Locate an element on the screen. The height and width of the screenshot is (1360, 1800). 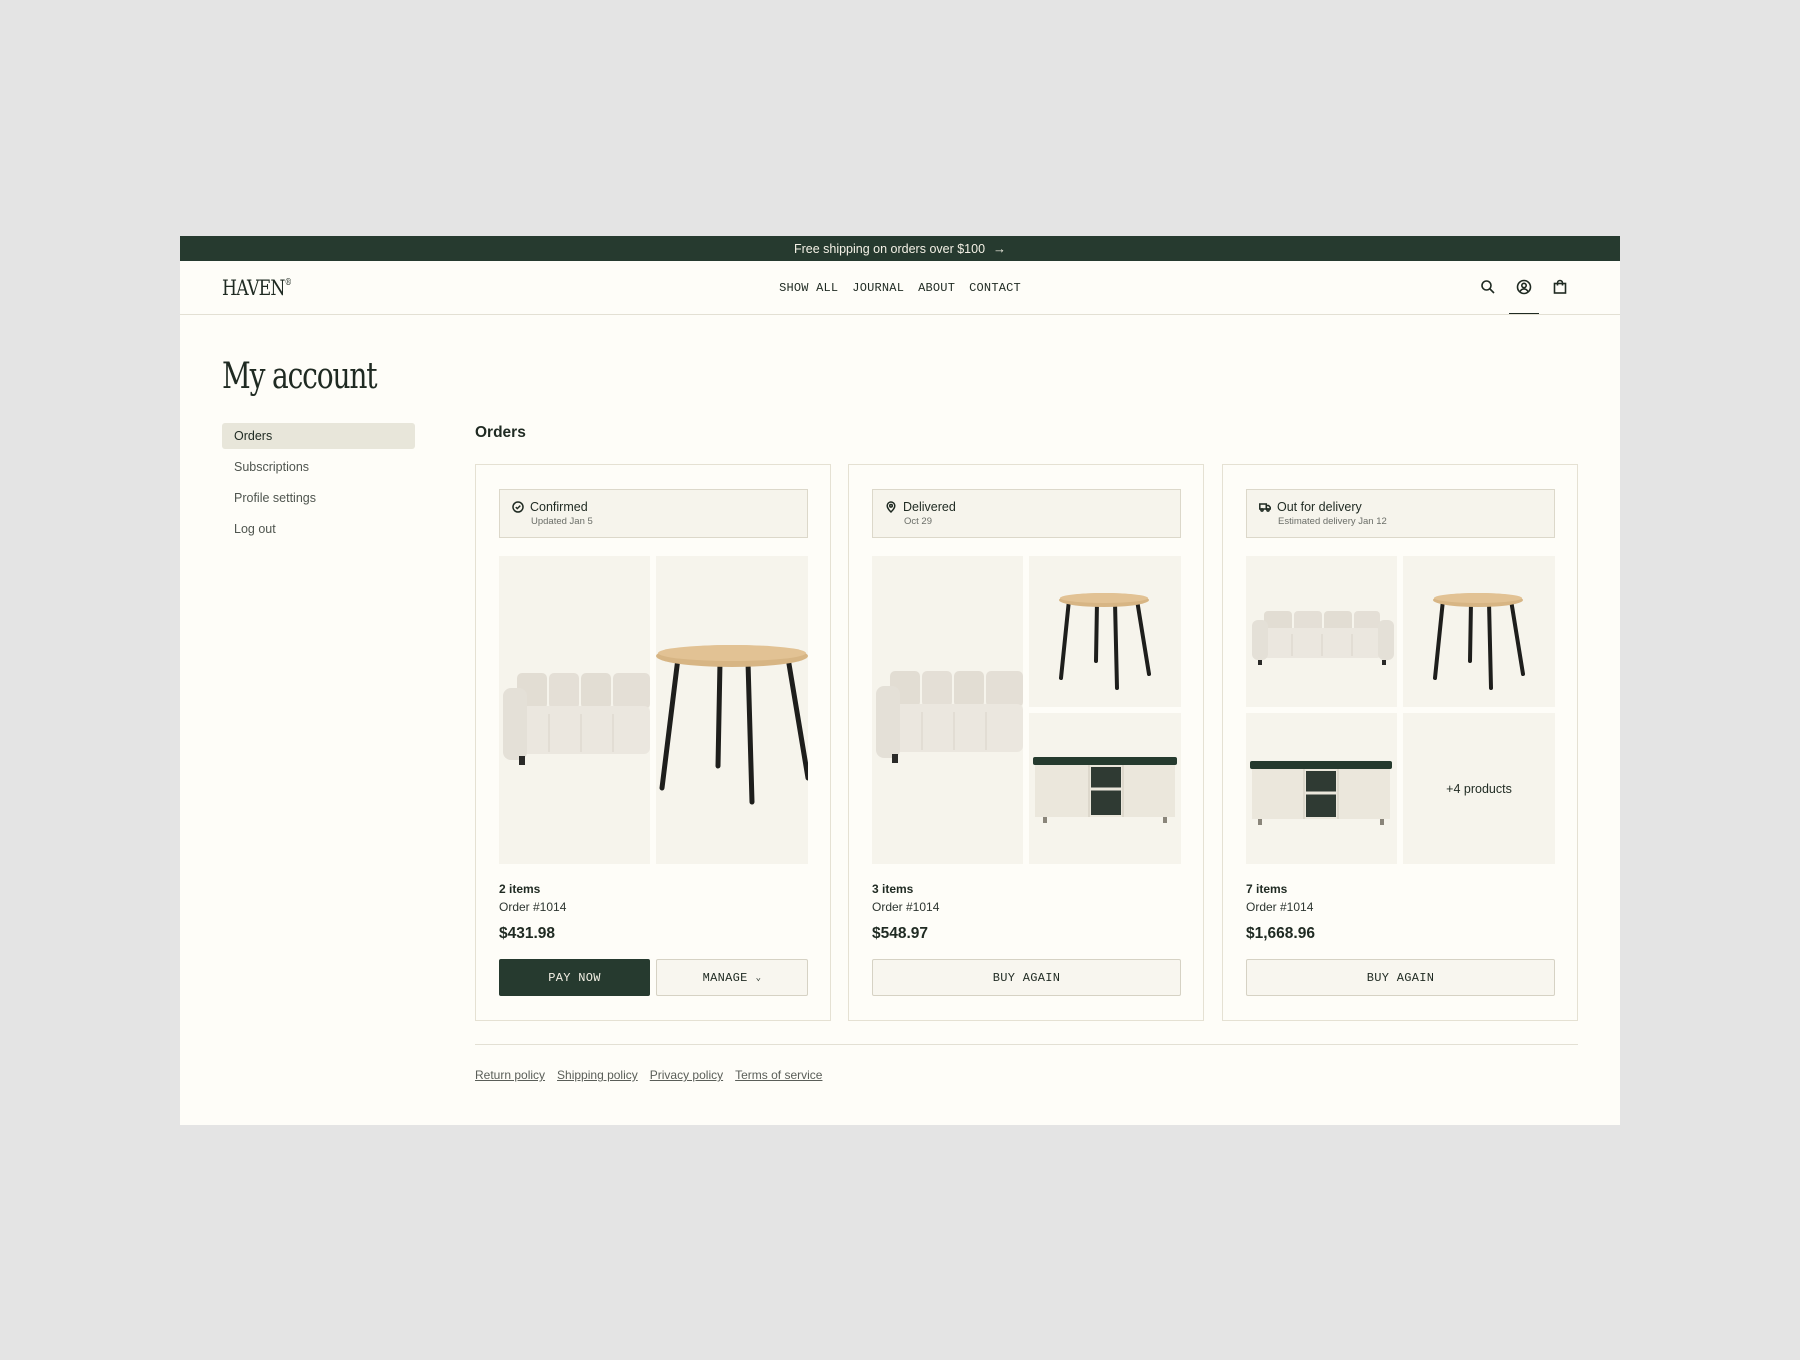
arrow-right-icon: → is located at coordinates (1000, 248).